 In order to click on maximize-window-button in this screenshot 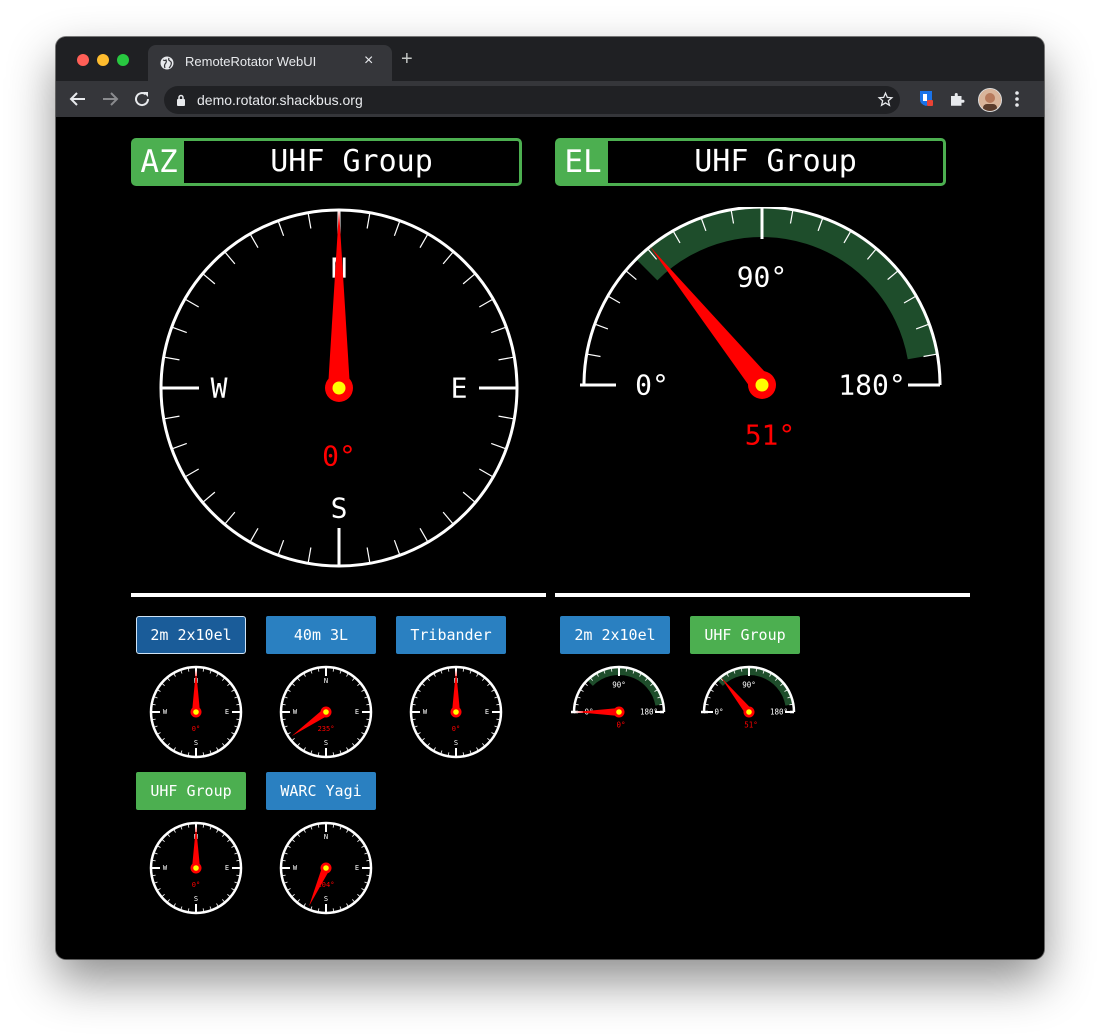, I will do `click(123, 60)`.